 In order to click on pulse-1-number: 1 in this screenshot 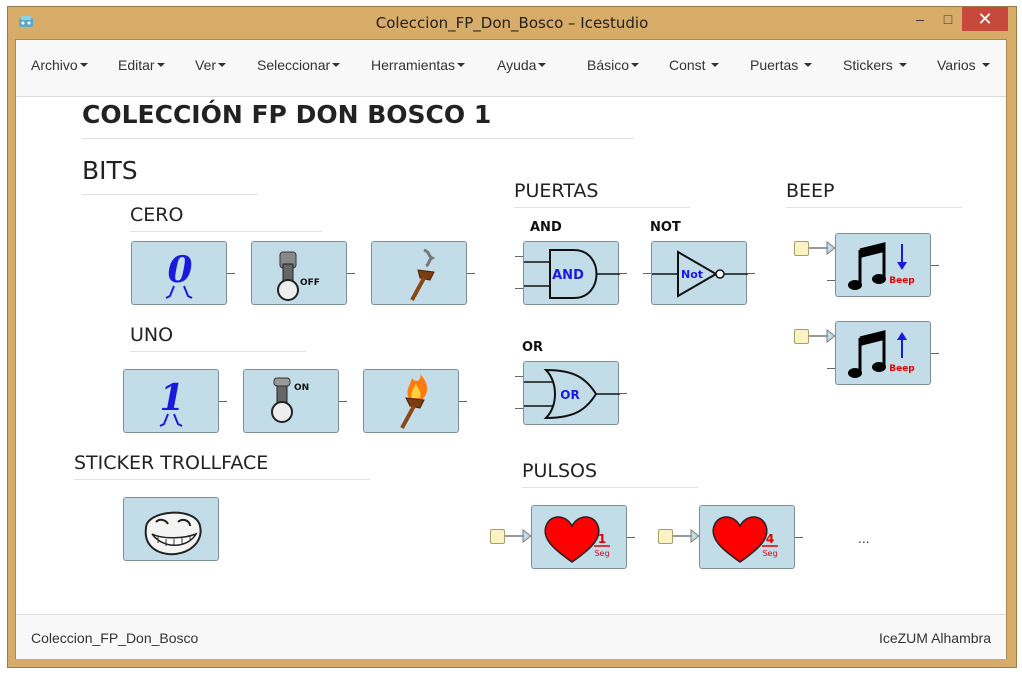, I will do `click(602, 539)`.